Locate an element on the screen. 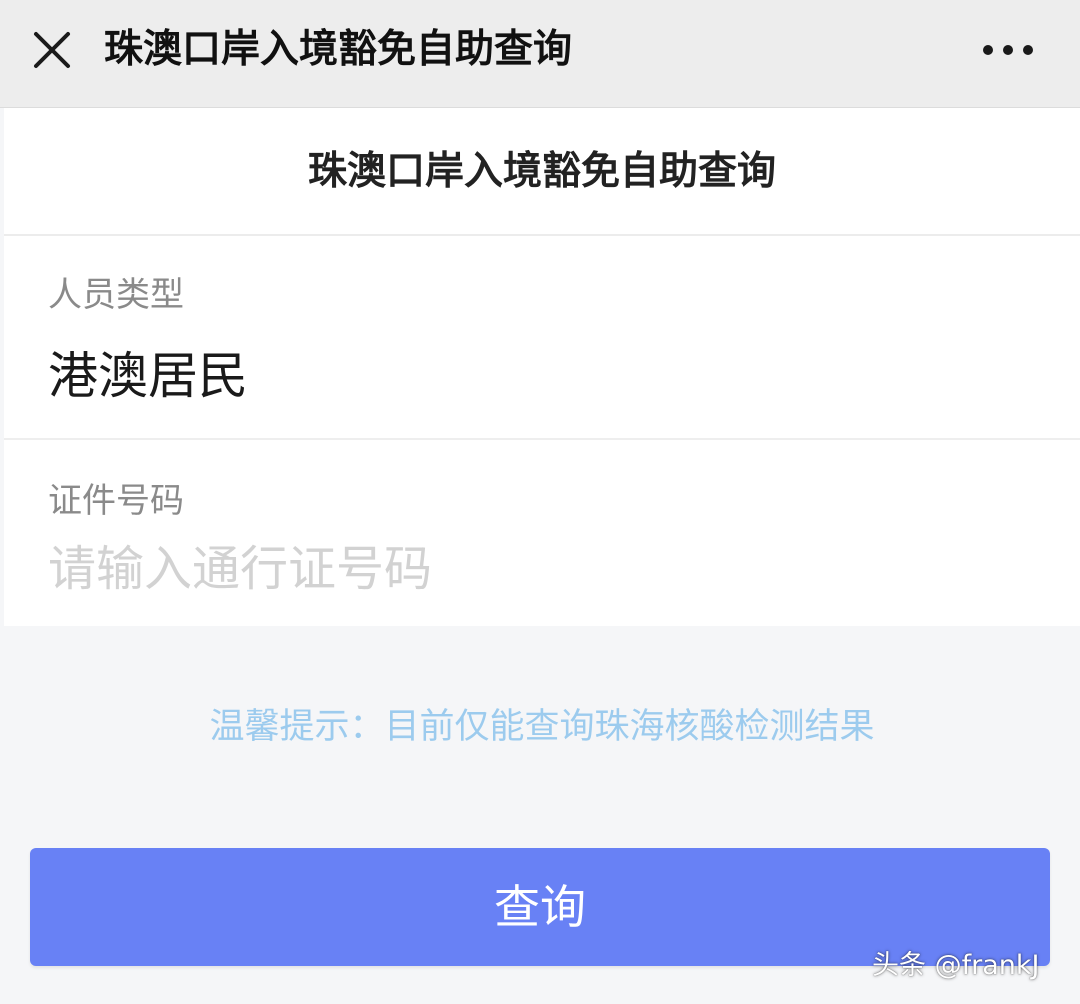 The width and height of the screenshot is (1080, 1004). person-type-label: 人员类型 is located at coordinates (116, 295).